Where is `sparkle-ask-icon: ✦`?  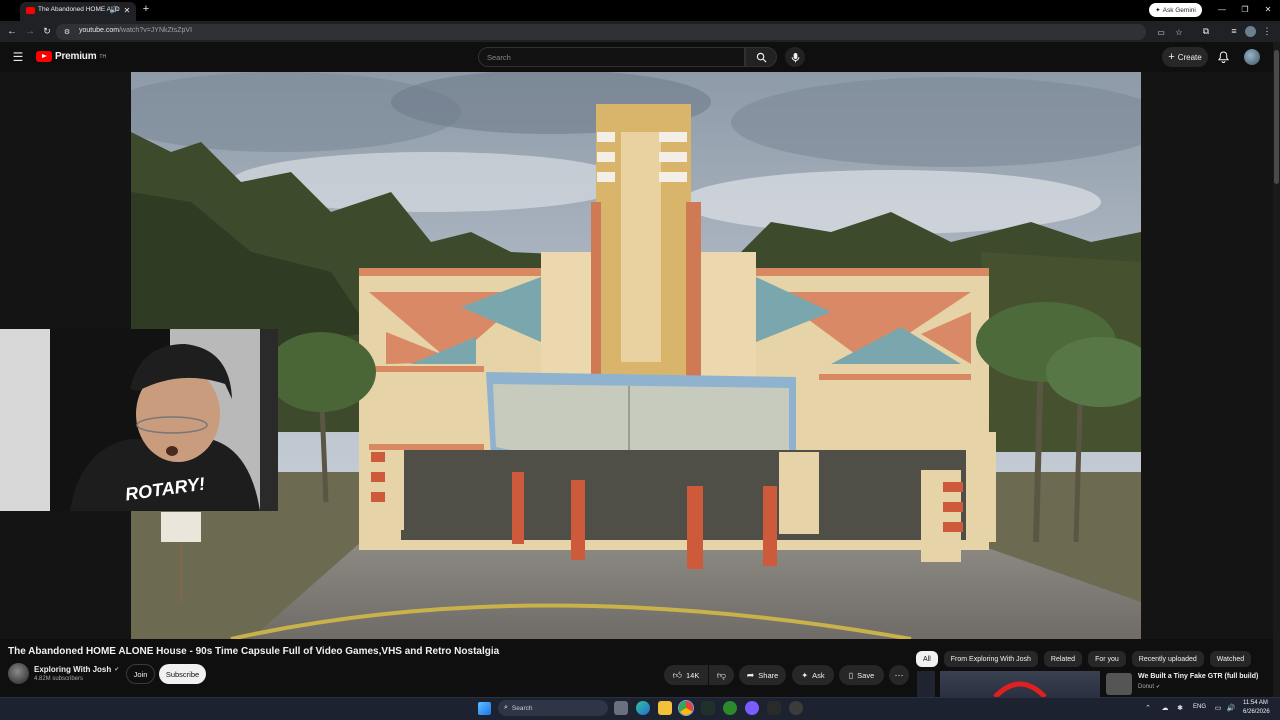
sparkle-ask-icon: ✦ is located at coordinates (805, 675).